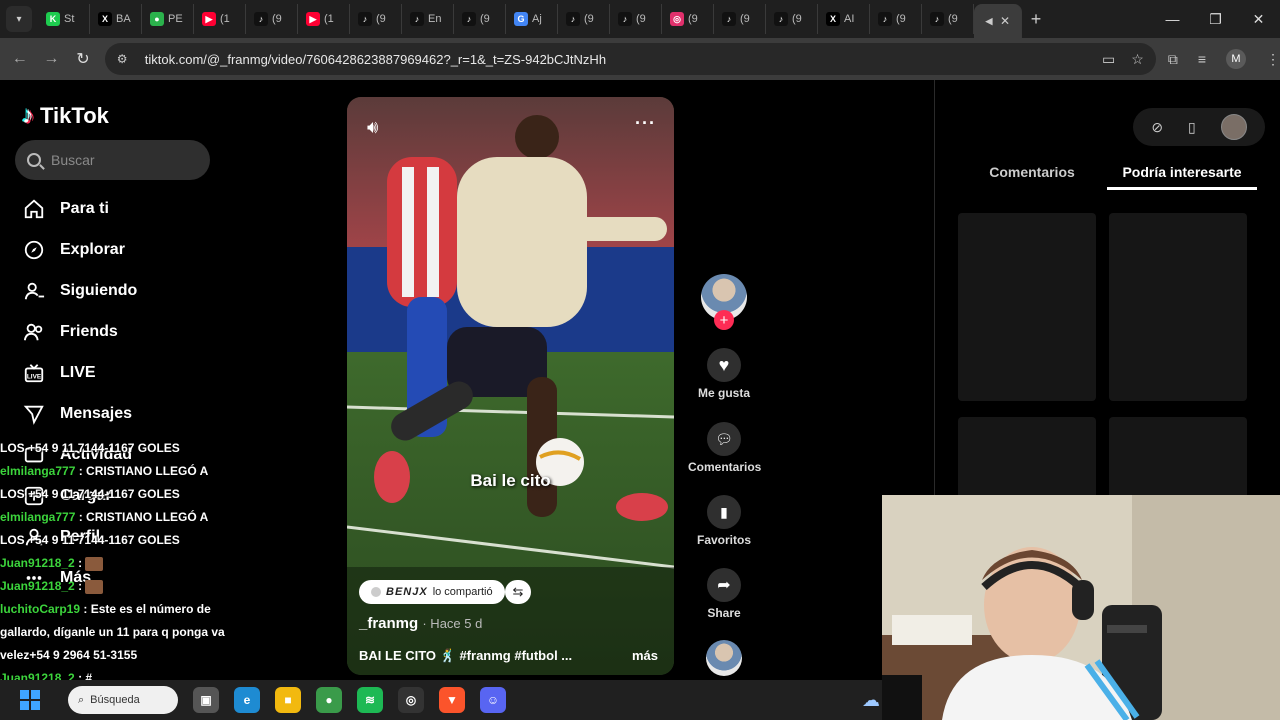 The image size is (1280, 720). Describe the element at coordinates (370, 700) in the screenshot. I see `spotify-icon: ≋` at that location.